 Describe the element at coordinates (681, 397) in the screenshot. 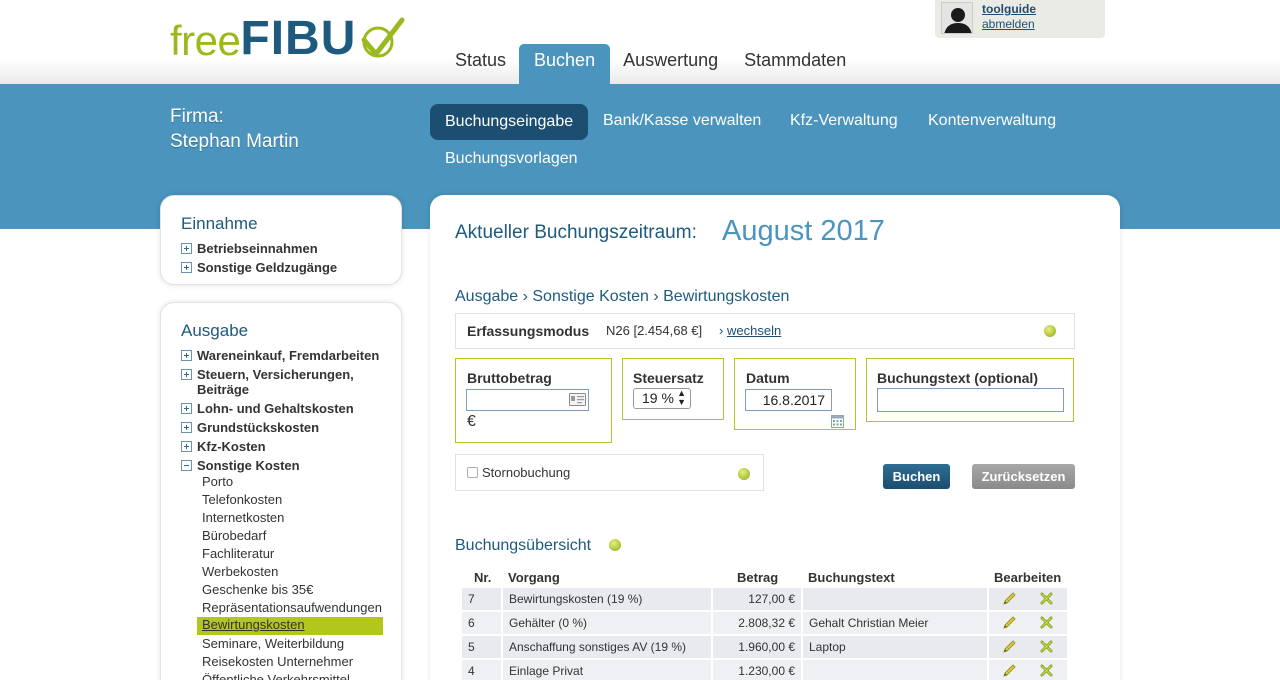

I see `select-arrows-icon: ▲ ▼` at that location.